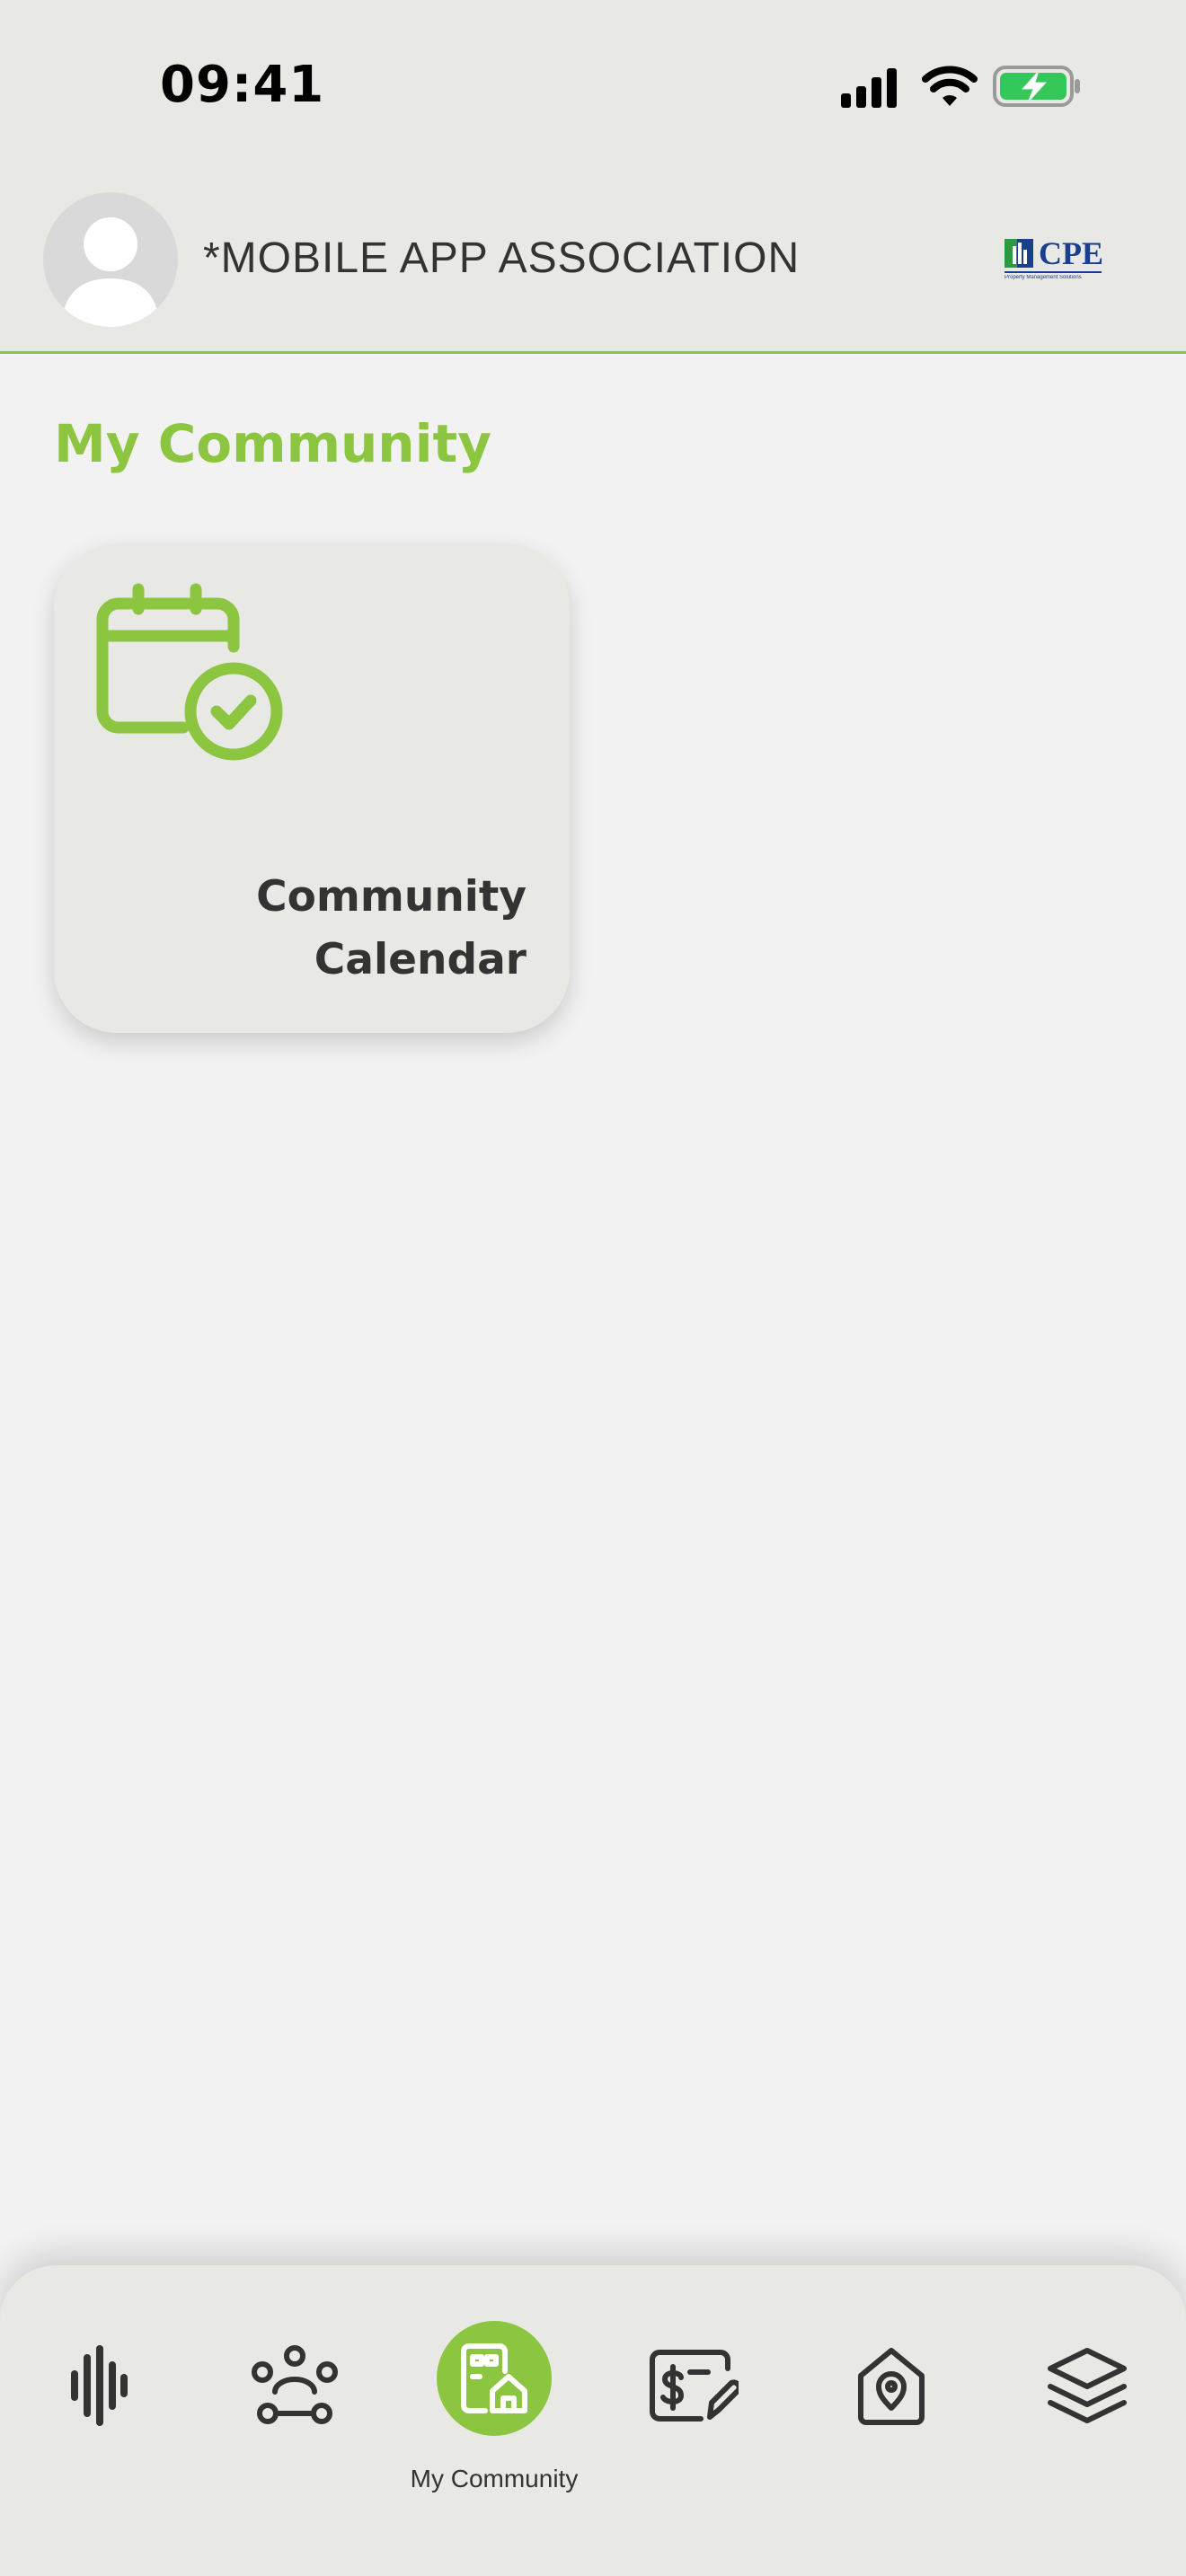 The height and width of the screenshot is (2576, 1186). Describe the element at coordinates (110, 272) in the screenshot. I see `user-silhouette-icon` at that location.